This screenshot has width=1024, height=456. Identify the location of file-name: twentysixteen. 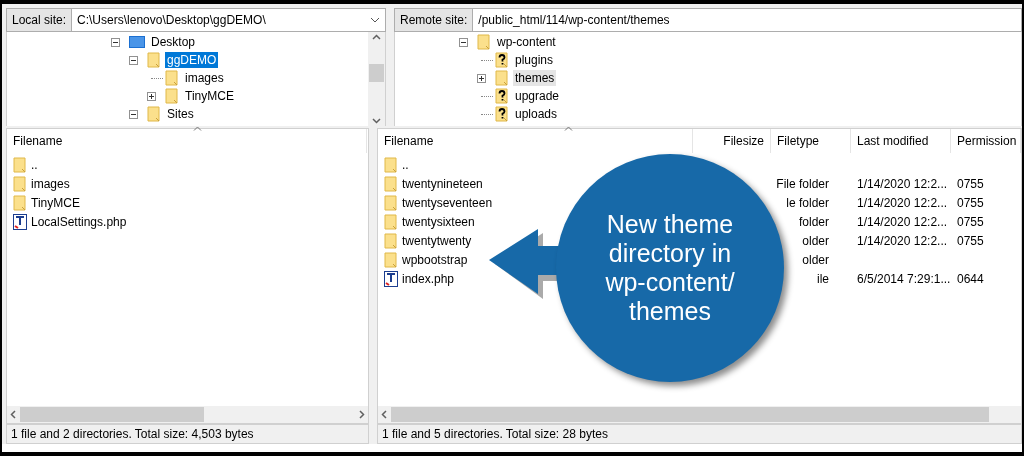
(438, 221).